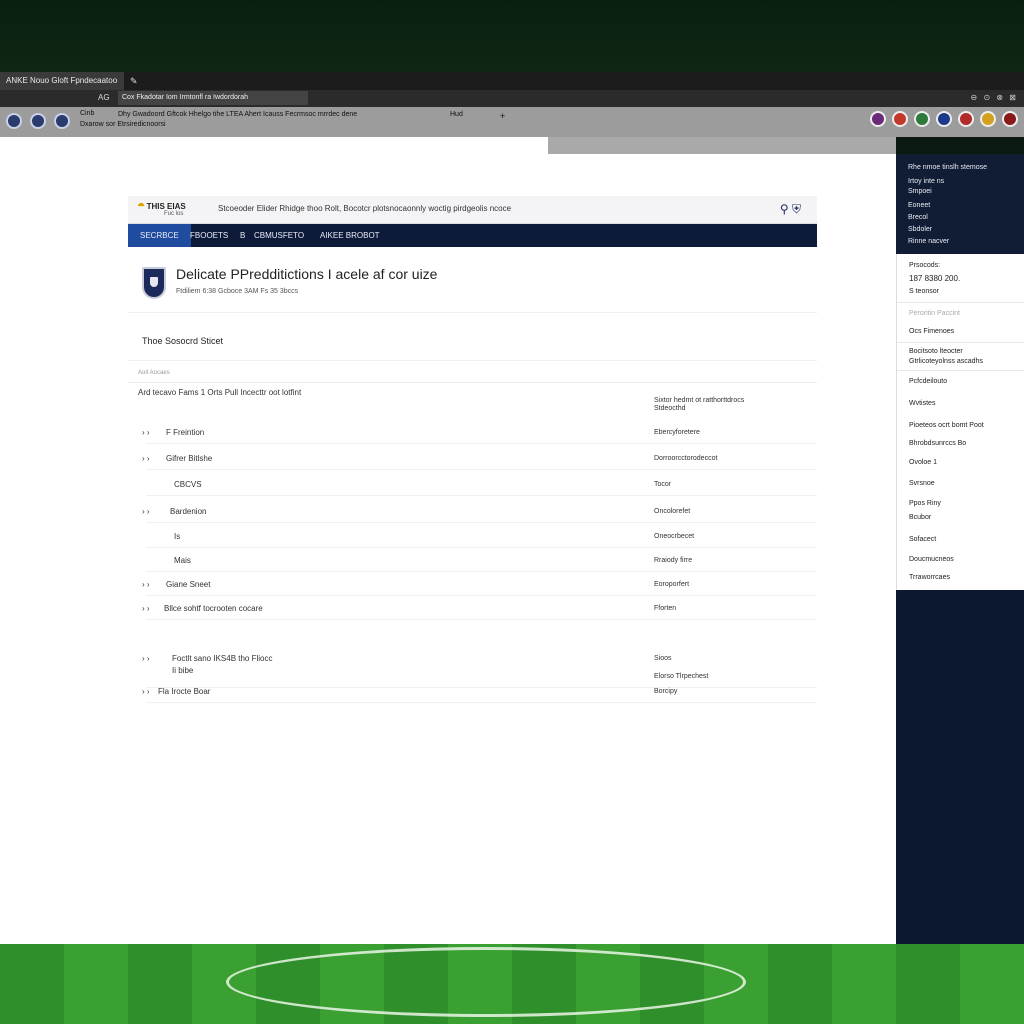 This screenshot has height=1024, width=1024. Describe the element at coordinates (922, 539) in the screenshot. I see `sidebar-item: Sofacect` at that location.